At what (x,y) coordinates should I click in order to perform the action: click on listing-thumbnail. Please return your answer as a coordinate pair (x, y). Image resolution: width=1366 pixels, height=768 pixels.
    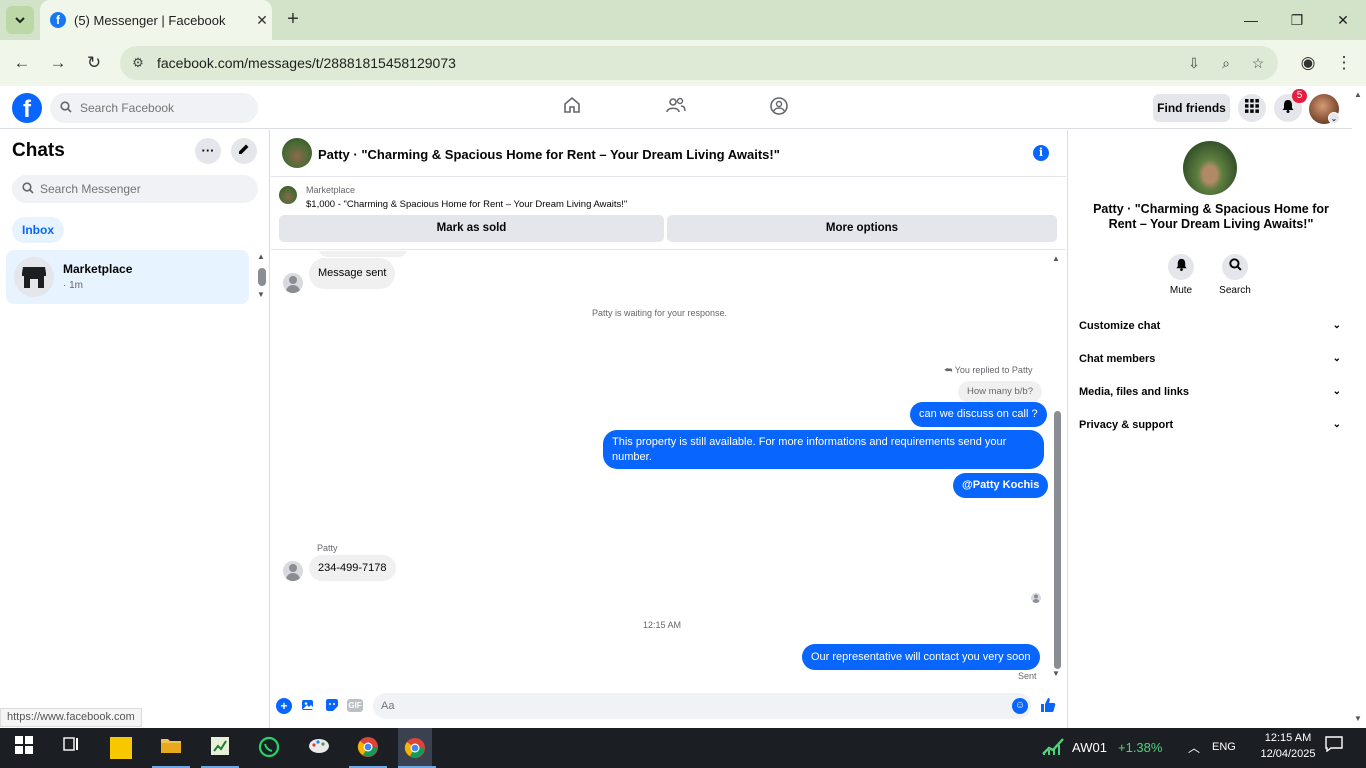
    Looking at the image, I should click on (288, 195).